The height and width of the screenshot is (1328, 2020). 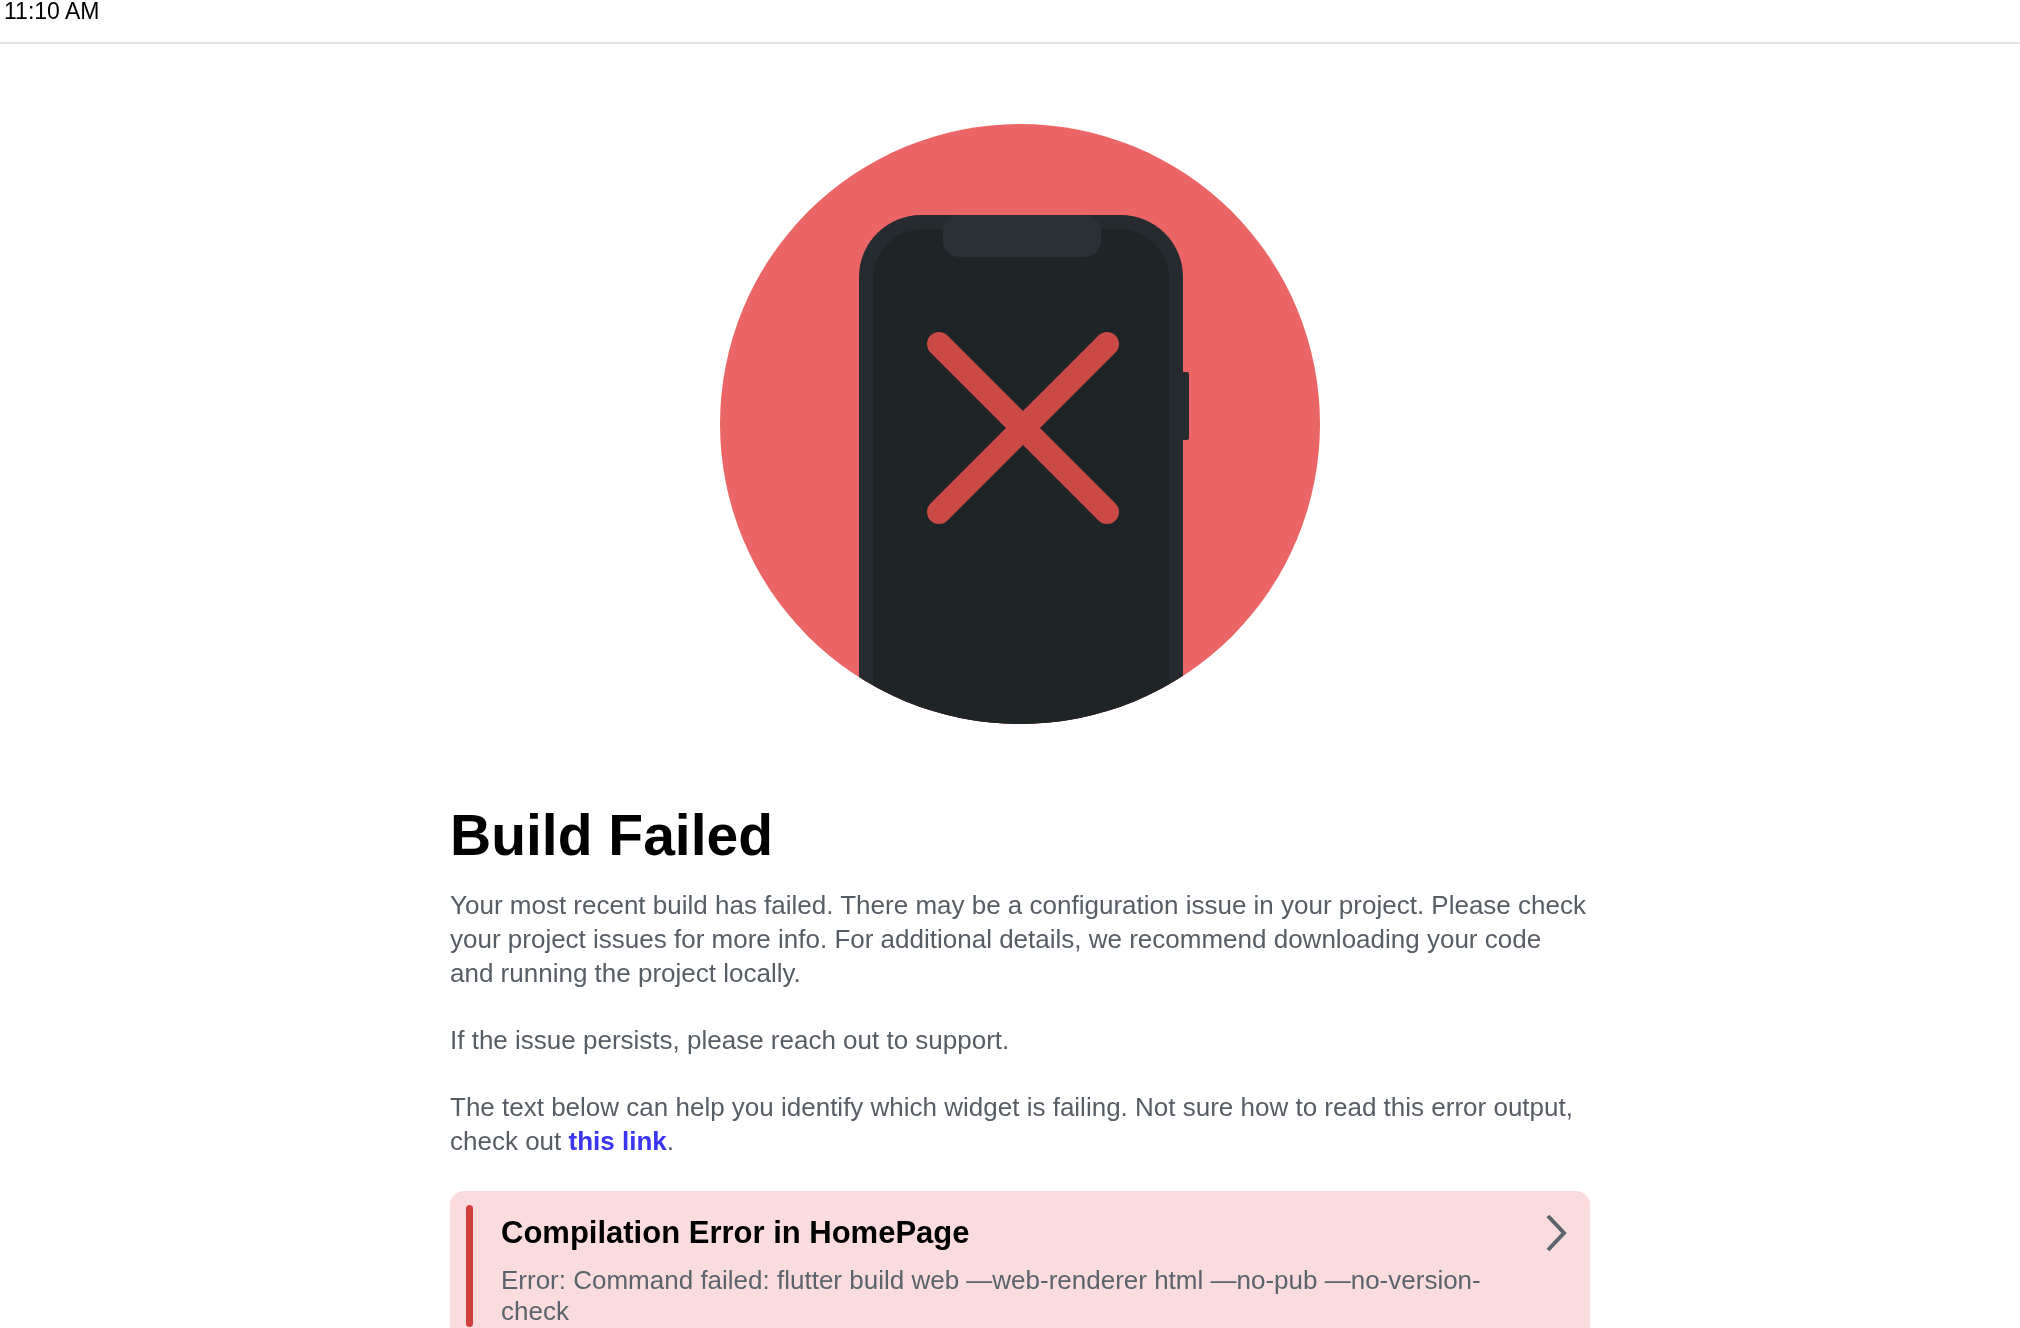 What do you see at coordinates (736, 1233) in the screenshot?
I see `error-title: Compilation Error in HomePage` at bounding box center [736, 1233].